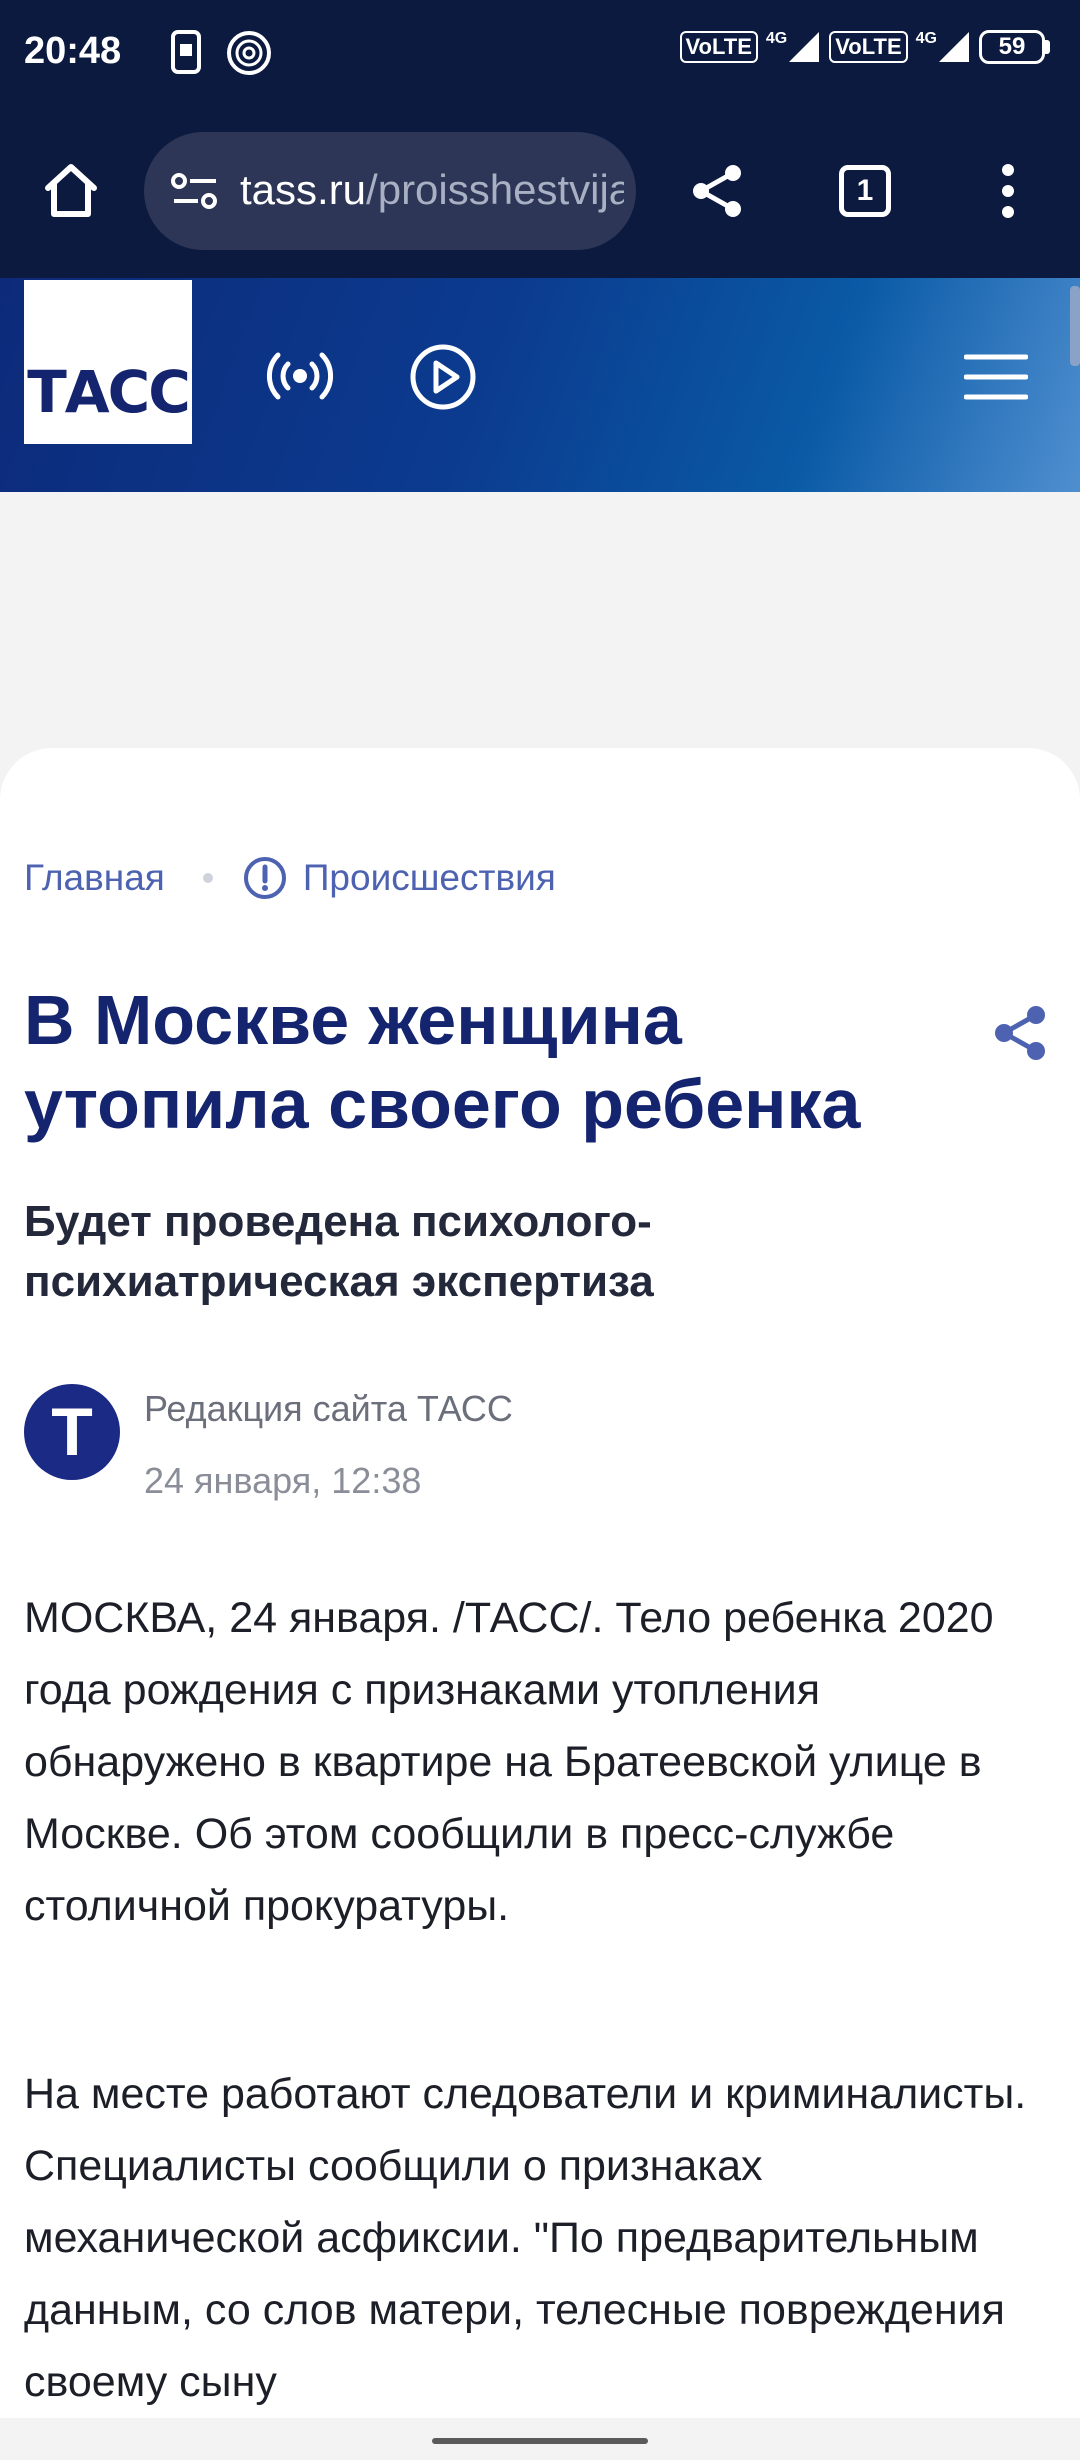  Describe the element at coordinates (109, 392) in the screenshot. I see `logo-text: ТАСС` at that location.